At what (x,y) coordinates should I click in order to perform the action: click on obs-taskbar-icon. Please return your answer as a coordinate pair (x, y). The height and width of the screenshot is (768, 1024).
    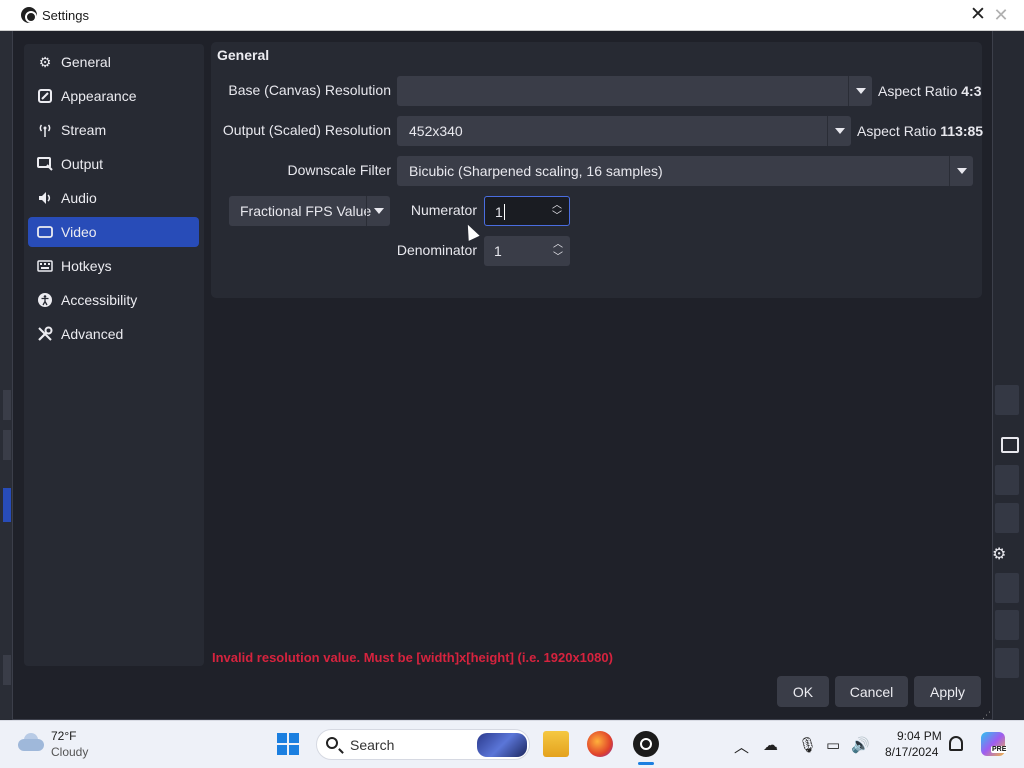
    Looking at the image, I should click on (646, 744).